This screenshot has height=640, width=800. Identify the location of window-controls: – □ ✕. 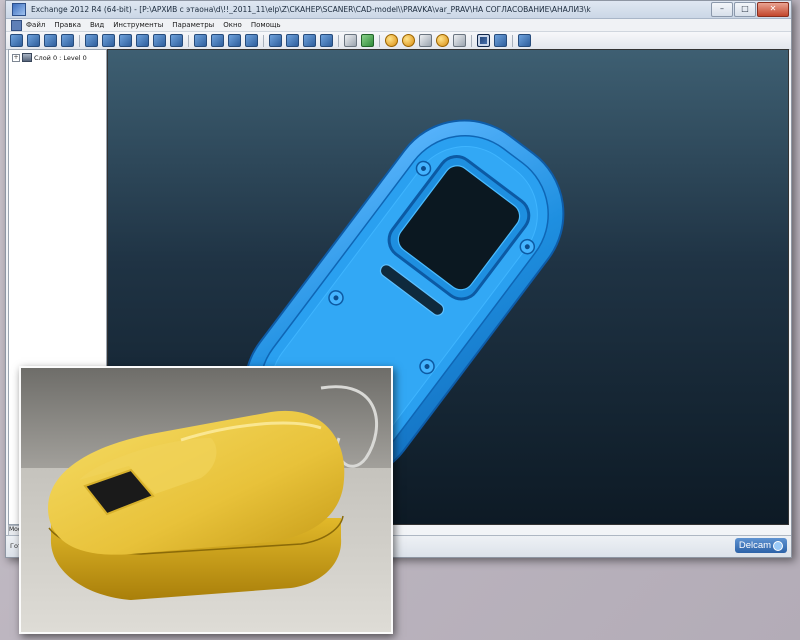
(750, 9).